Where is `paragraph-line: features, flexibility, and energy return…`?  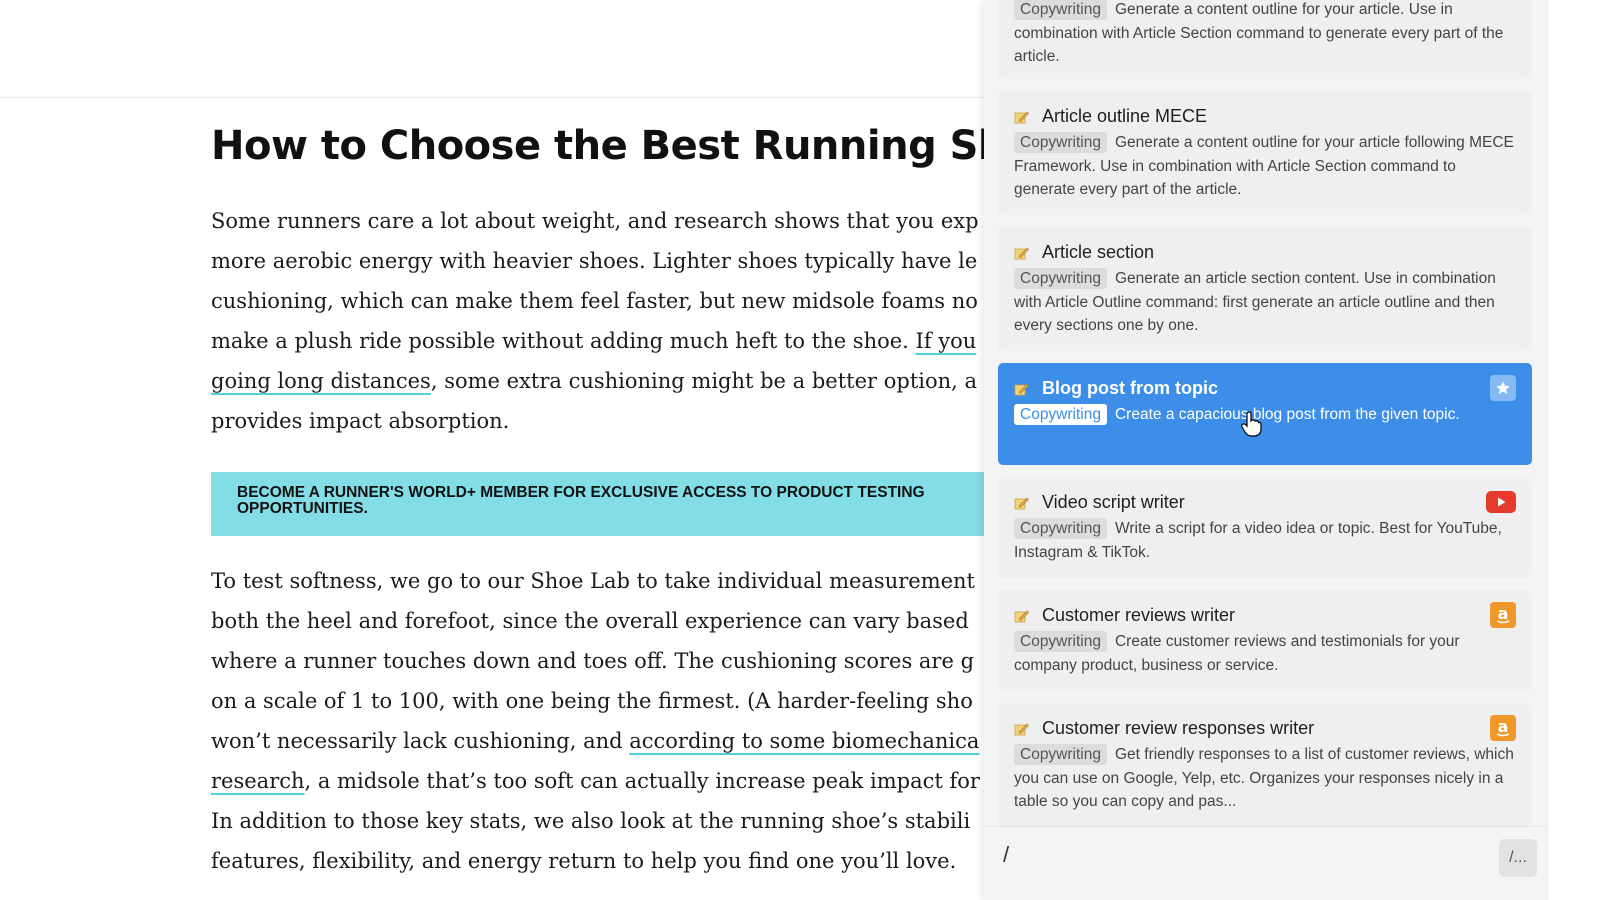 paragraph-line: features, flexibility, and energy return… is located at coordinates (584, 861).